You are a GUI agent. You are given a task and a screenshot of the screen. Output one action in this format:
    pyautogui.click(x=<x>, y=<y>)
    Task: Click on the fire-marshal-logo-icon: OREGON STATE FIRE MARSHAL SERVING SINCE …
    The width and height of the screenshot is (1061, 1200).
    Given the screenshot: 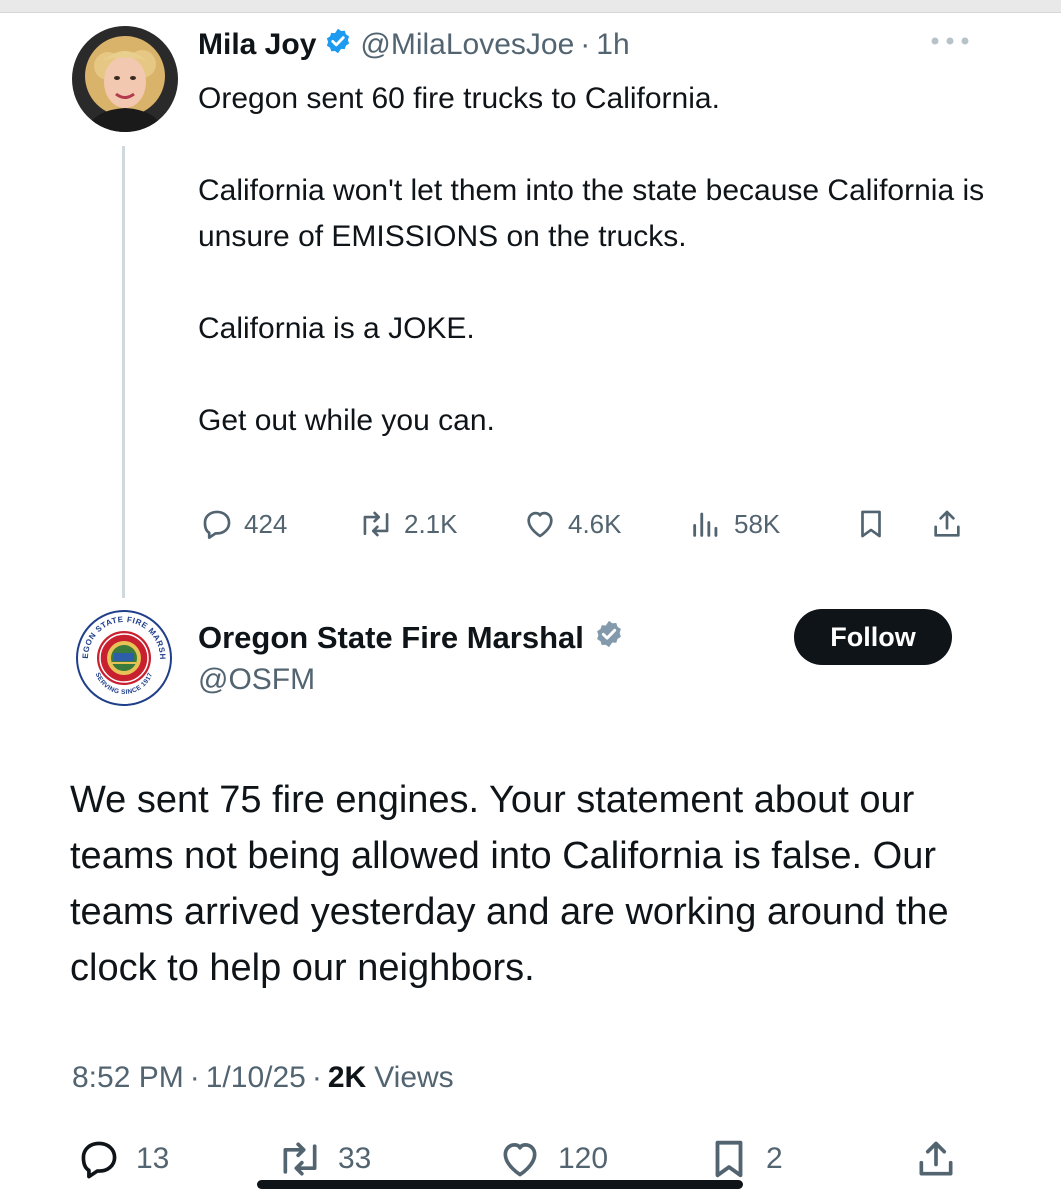 What is the action you would take?
    pyautogui.click(x=122, y=654)
    